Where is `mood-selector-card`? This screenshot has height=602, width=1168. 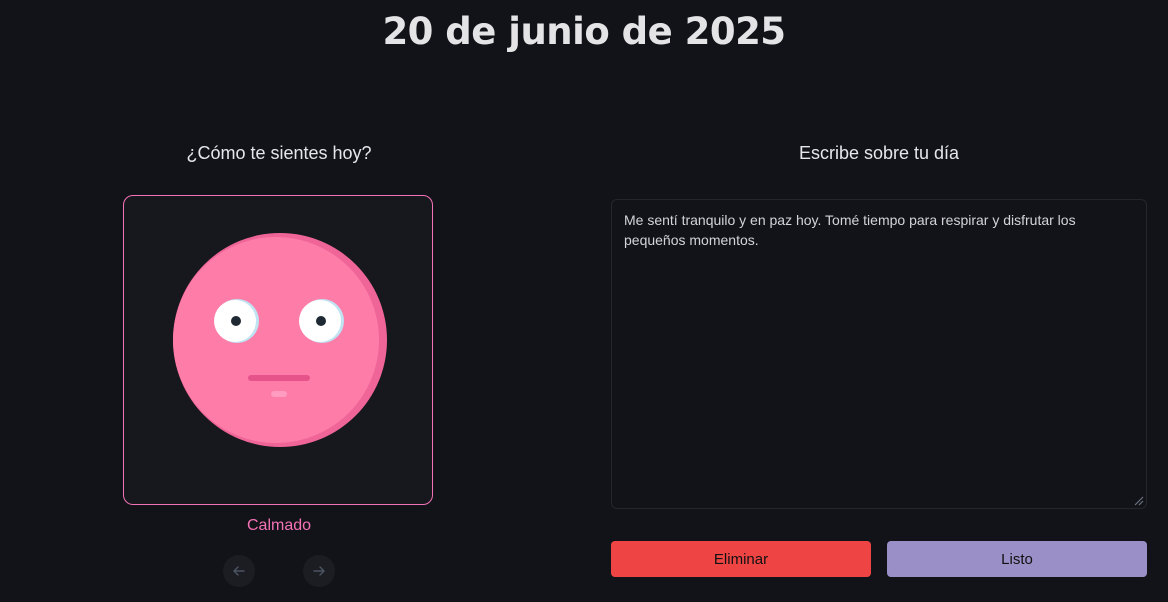
mood-selector-card is located at coordinates (278, 350).